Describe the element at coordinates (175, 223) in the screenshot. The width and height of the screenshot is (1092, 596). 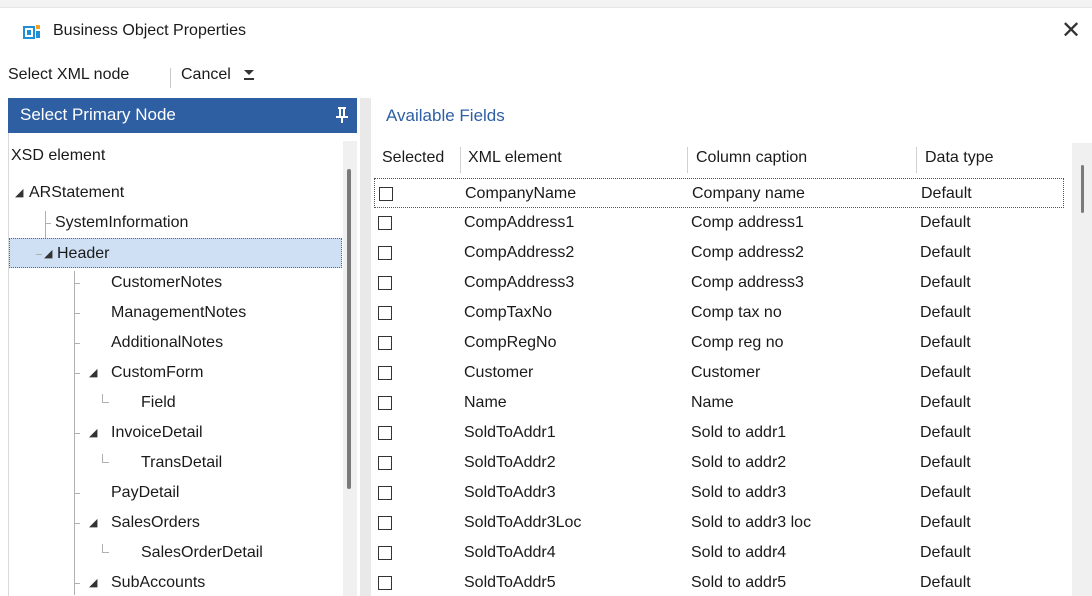
I see `tree-node: SystemInformation` at that location.